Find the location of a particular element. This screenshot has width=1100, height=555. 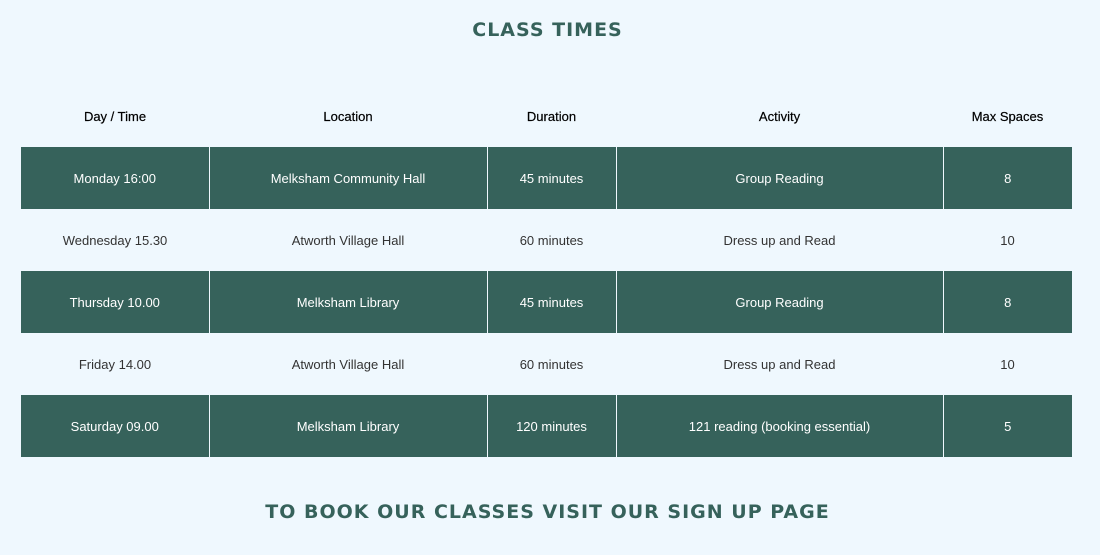

header-day-time: Day / Time is located at coordinates (115, 116).